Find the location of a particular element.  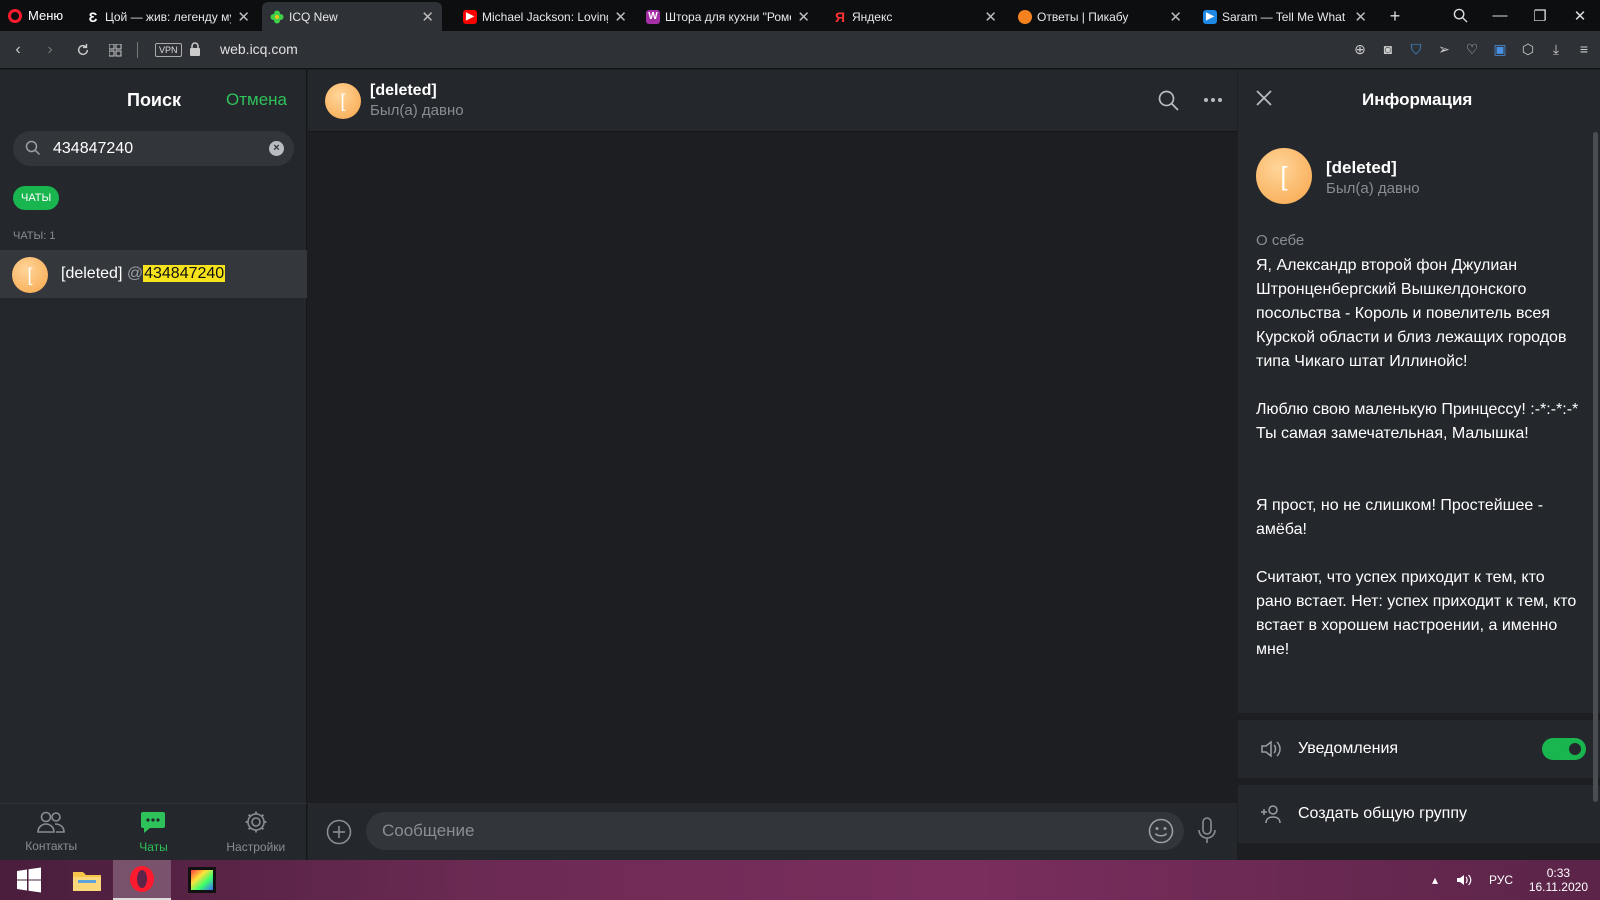

contacts-icon is located at coordinates (51, 823).